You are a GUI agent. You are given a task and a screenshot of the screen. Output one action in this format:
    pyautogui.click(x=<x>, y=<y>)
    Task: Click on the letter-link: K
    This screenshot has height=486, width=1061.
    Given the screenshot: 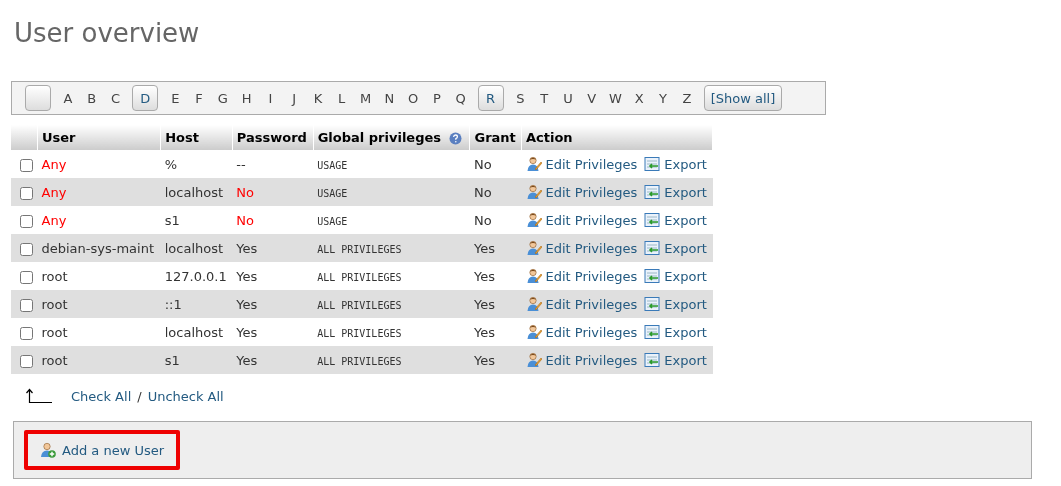 What is the action you would take?
    pyautogui.click(x=318, y=98)
    